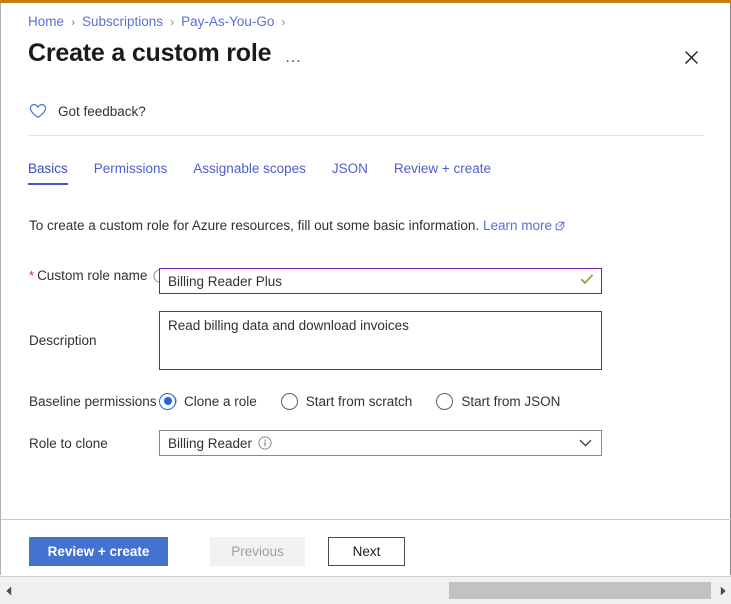 The image size is (731, 604). I want to click on got-feedback-button: Got feedback?, so click(87, 111).